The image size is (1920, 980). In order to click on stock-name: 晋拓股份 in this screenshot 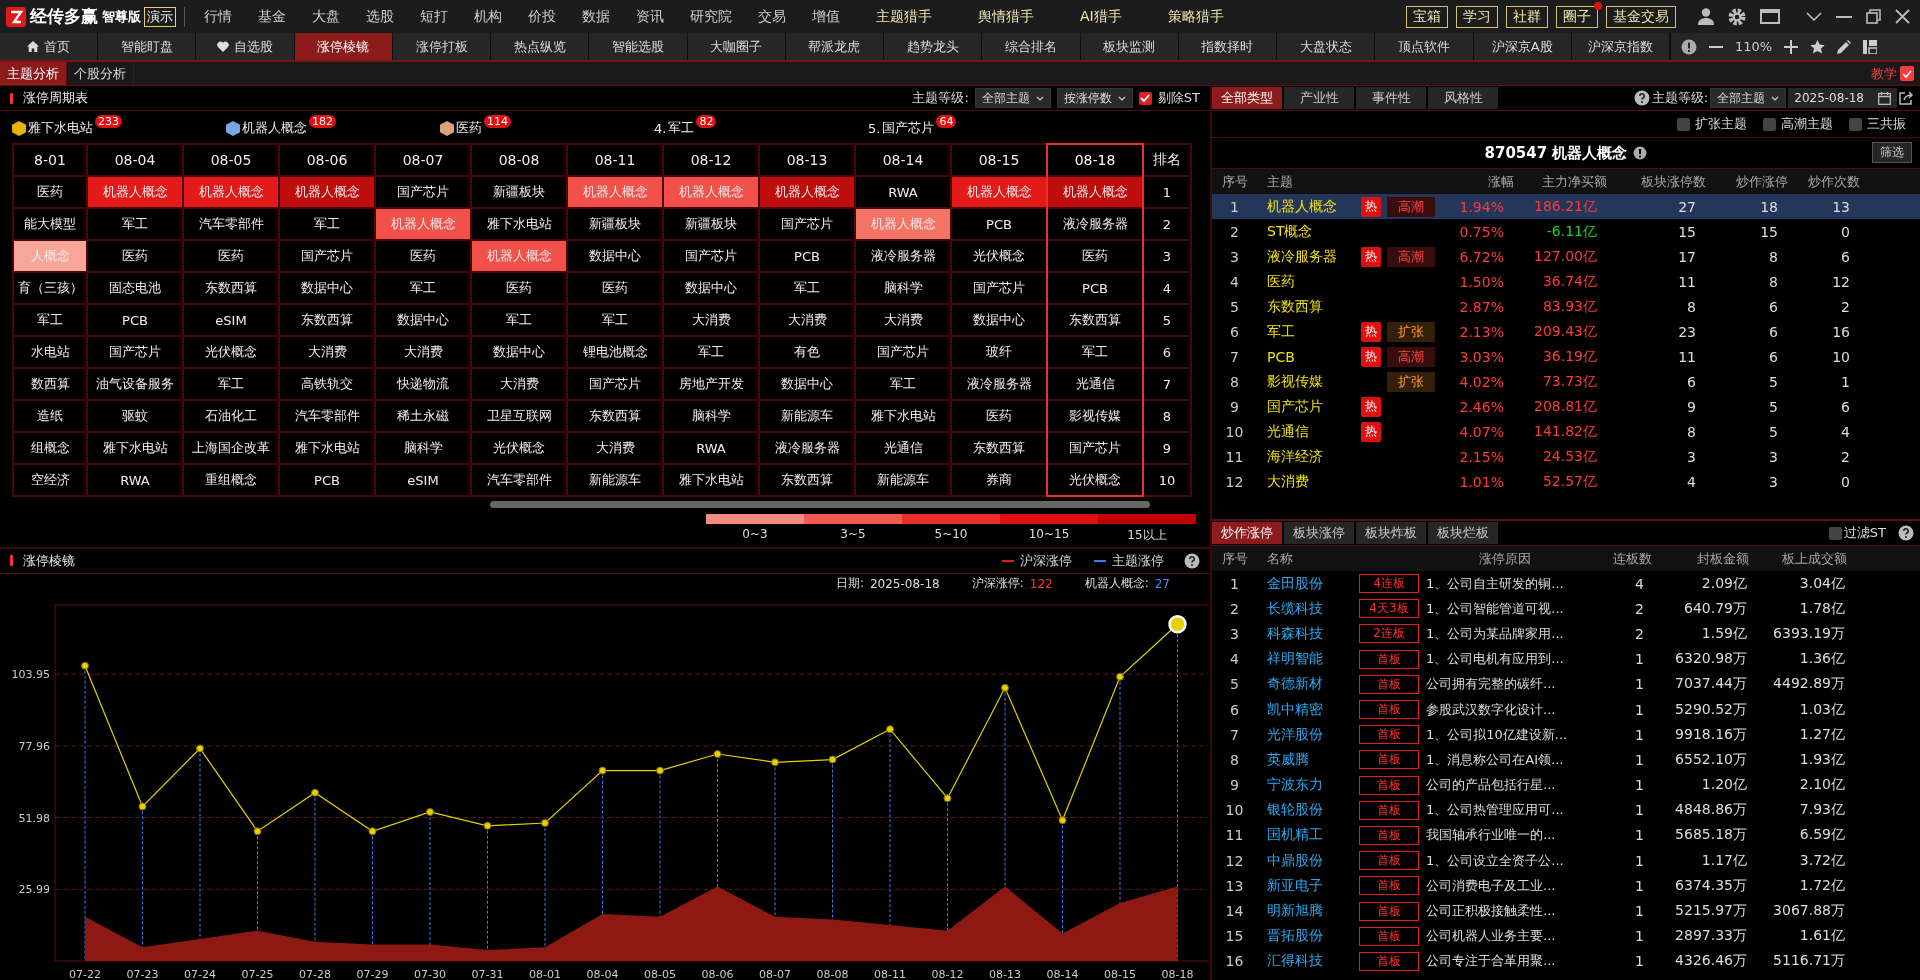, I will do `click(1308, 936)`.